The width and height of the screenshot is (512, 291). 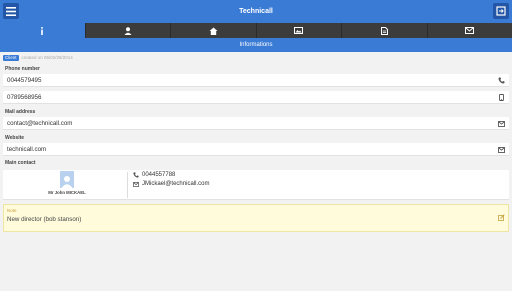 I want to click on phone-row-2: 0789568956, so click(x=256, y=97).